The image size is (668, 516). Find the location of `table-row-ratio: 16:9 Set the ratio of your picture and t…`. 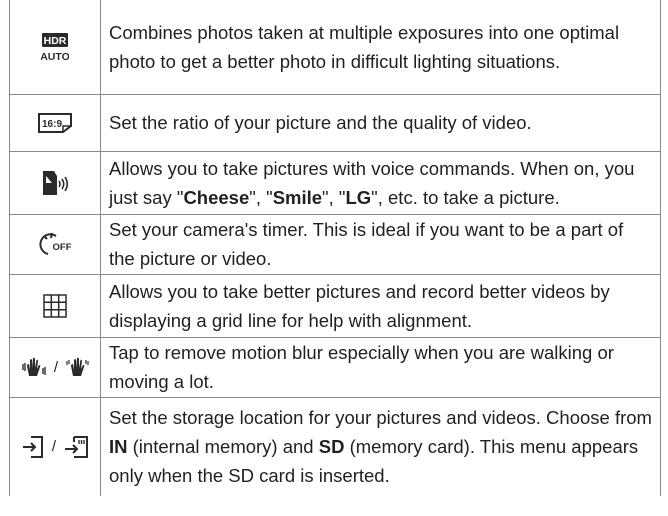

table-row-ratio: 16:9 Set the ratio of your picture and t… is located at coordinates (335, 122).